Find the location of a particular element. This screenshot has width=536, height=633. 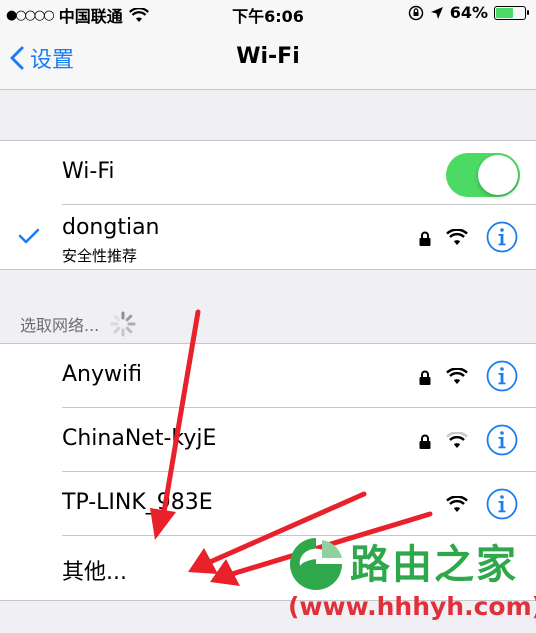

network-row-chinanet: ChinaNet-kyjE is located at coordinates (268, 440).